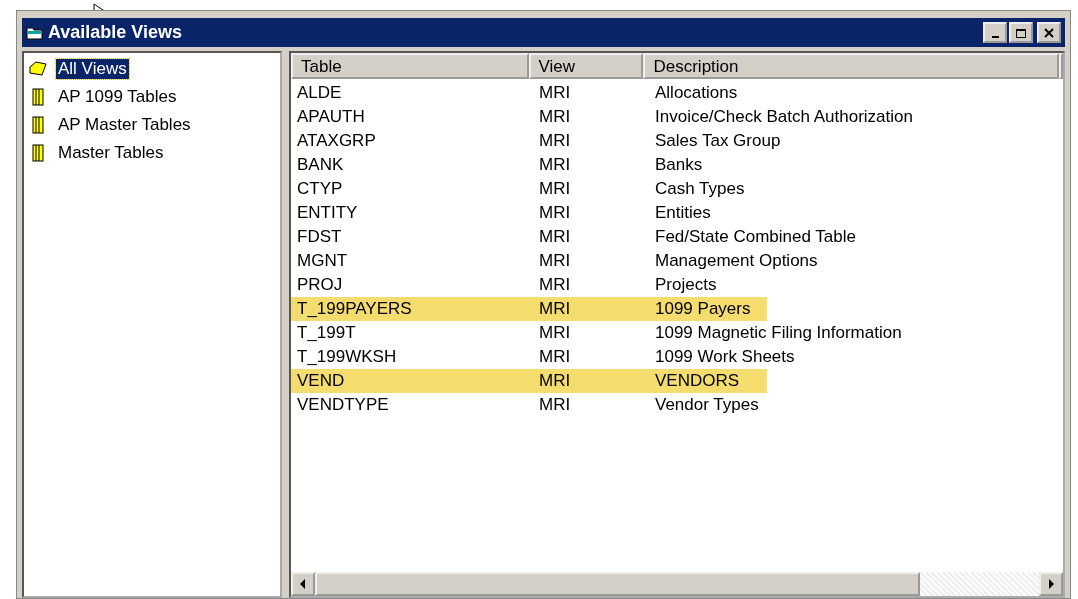  What do you see at coordinates (38, 69) in the screenshot?
I see `open-folder-icon` at bounding box center [38, 69].